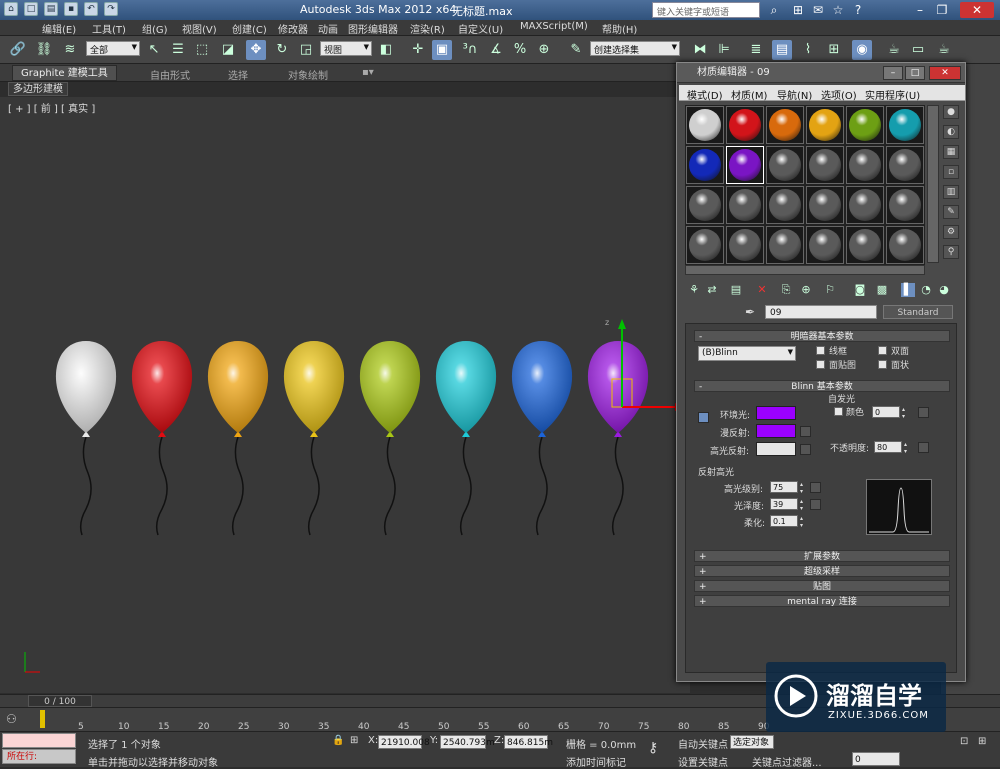 The height and width of the screenshot is (769, 1000). I want to click on sample-type-icon: ●, so click(951, 112).